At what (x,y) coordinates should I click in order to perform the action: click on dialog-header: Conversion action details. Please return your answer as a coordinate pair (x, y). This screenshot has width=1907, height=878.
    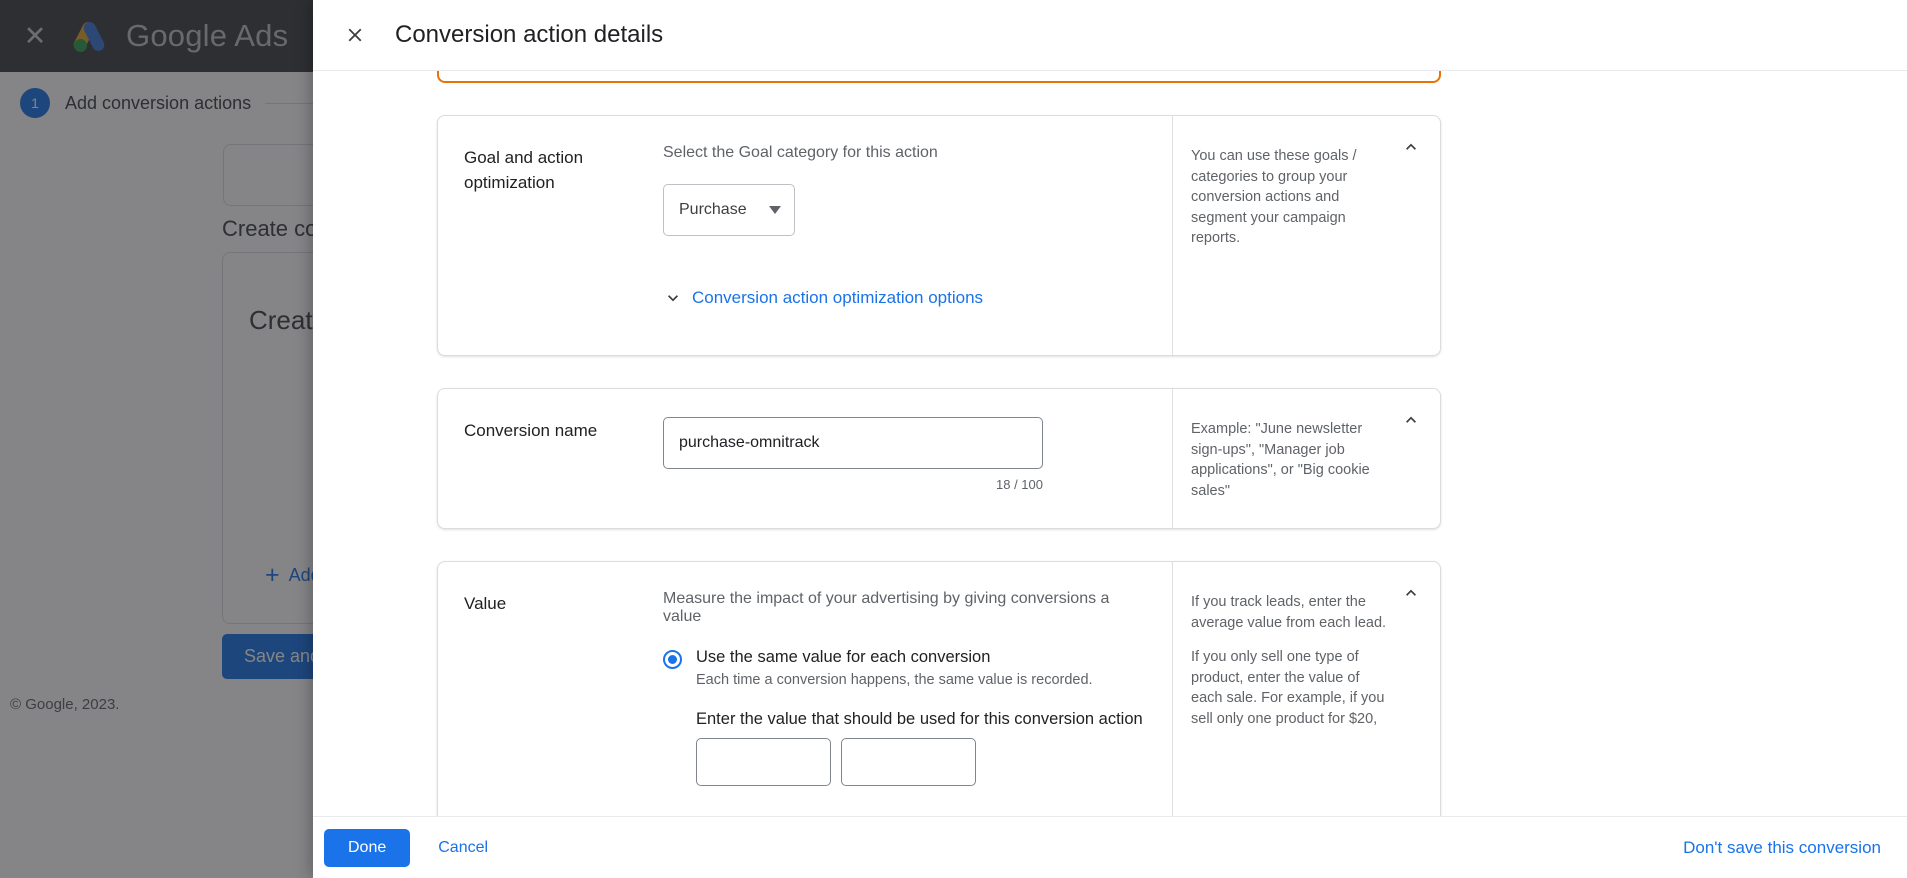
    Looking at the image, I should click on (1110, 35).